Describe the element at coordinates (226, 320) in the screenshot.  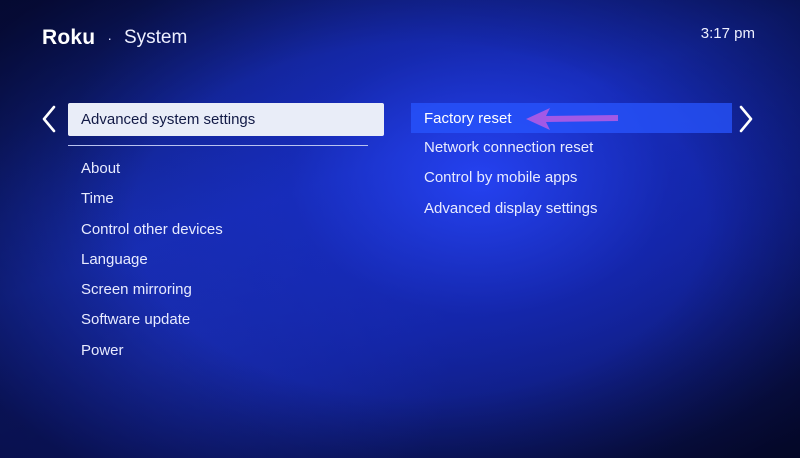
I see `menu-item-software-update: Software update` at that location.